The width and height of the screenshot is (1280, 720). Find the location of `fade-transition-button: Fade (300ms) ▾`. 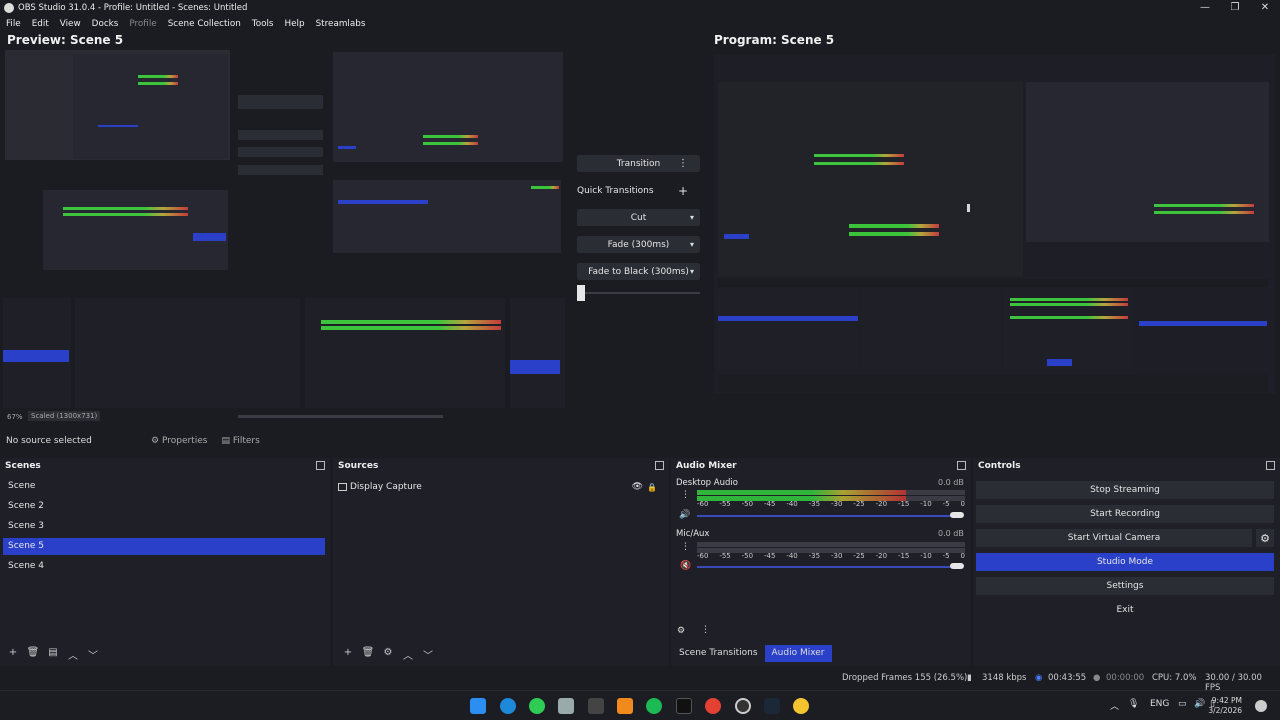

fade-transition-button: Fade (300ms) ▾ is located at coordinates (638, 244).